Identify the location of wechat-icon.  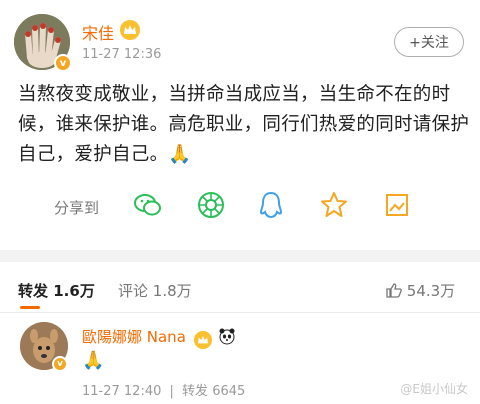
(148, 205).